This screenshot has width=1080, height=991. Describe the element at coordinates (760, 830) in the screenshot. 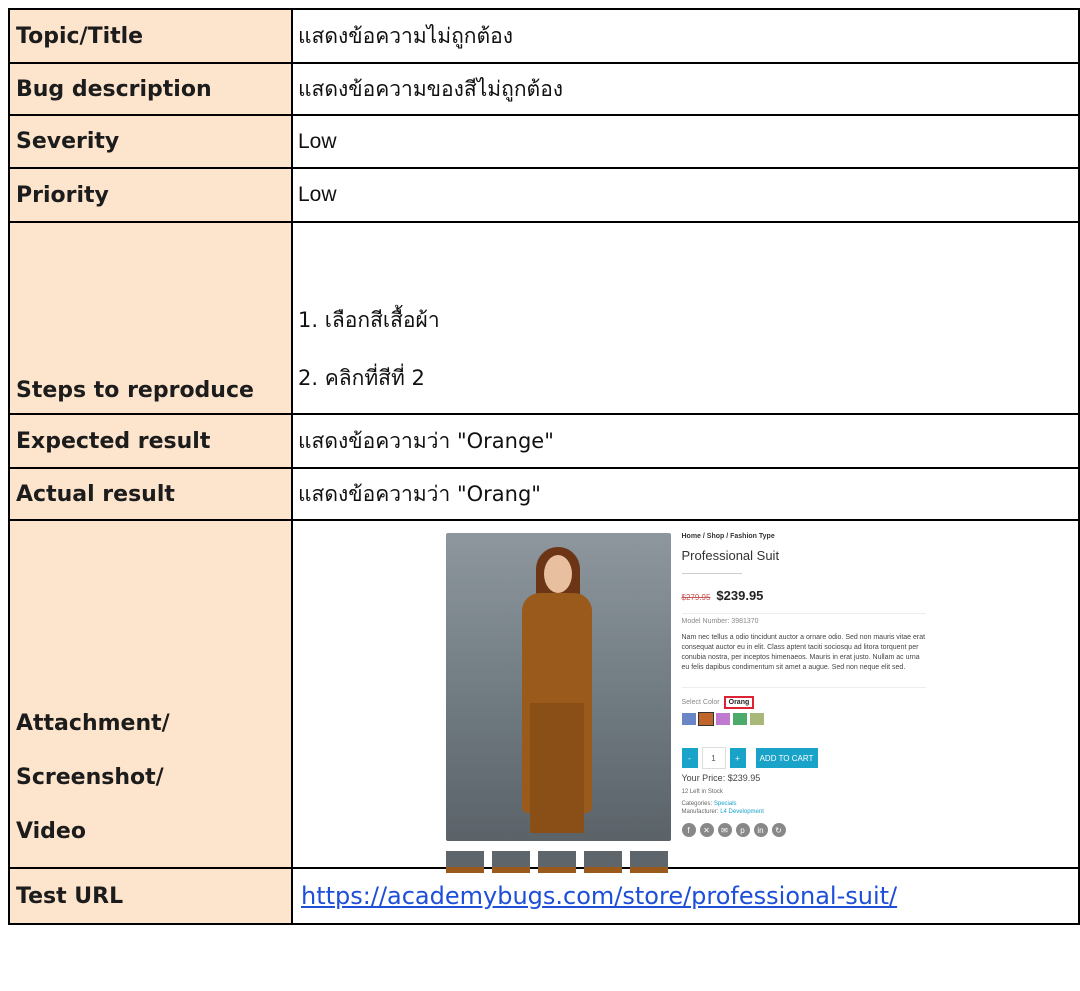

I see `linkedin-icon: in` at that location.